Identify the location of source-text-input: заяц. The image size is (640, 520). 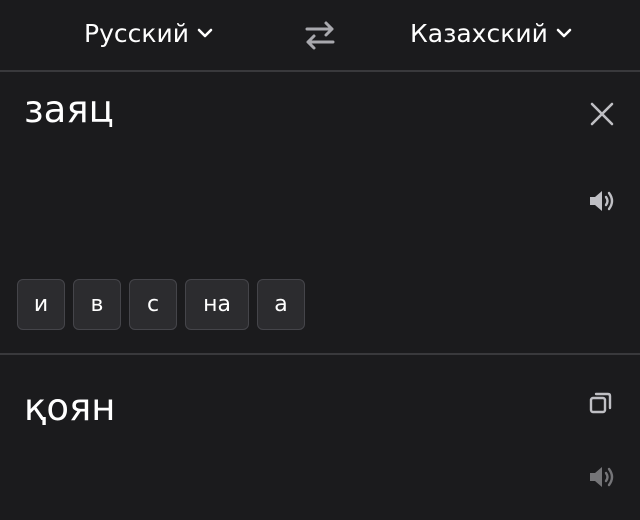
(69, 110).